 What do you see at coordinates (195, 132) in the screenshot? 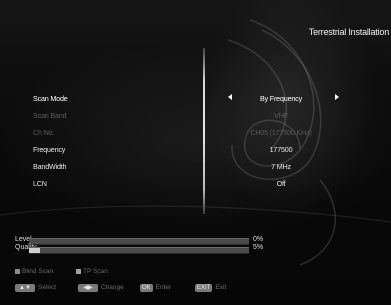
I see `setting-row-channel-number: Ch No. CH05 (177500 KHz)` at bounding box center [195, 132].